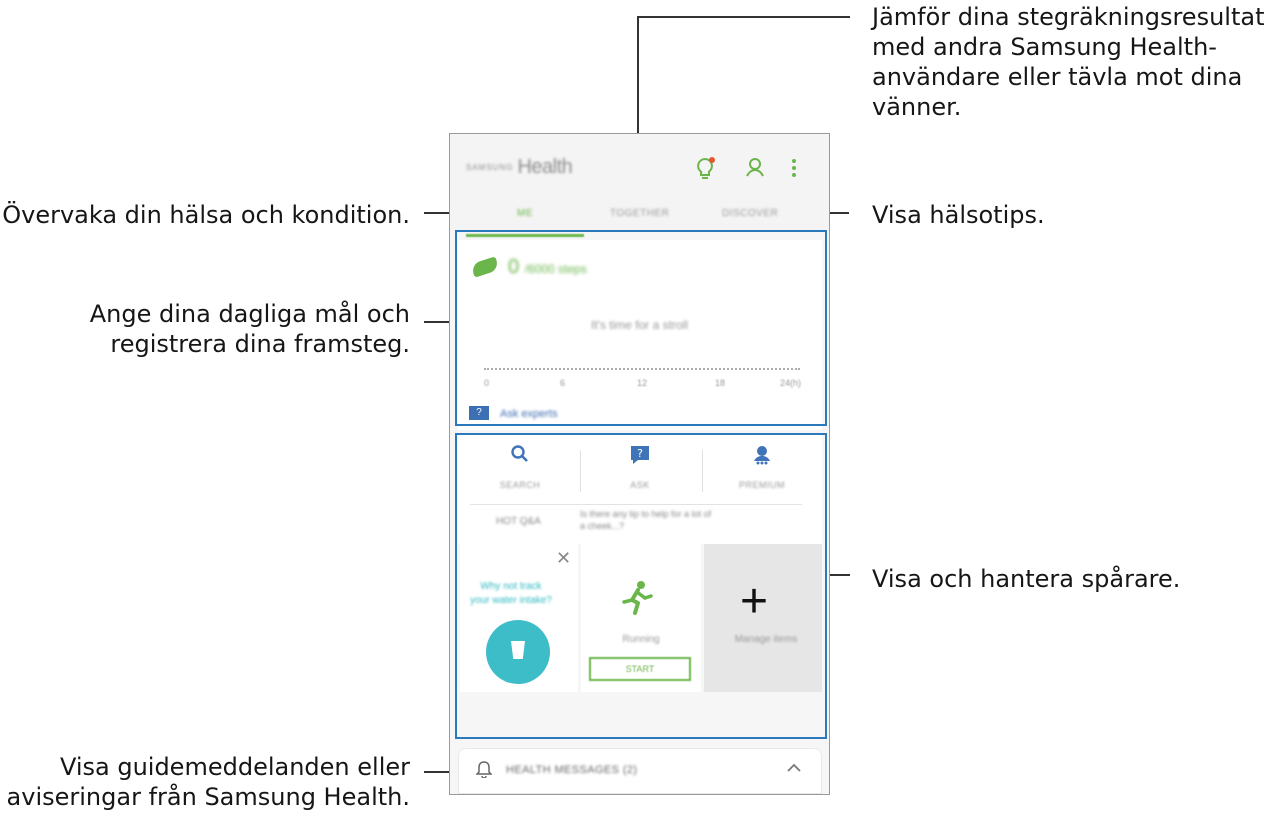 Image resolution: width=1273 pixels, height=816 pixels. I want to click on callout-messages-line-1: Visa guidemeddelanden eller, so click(234, 767).